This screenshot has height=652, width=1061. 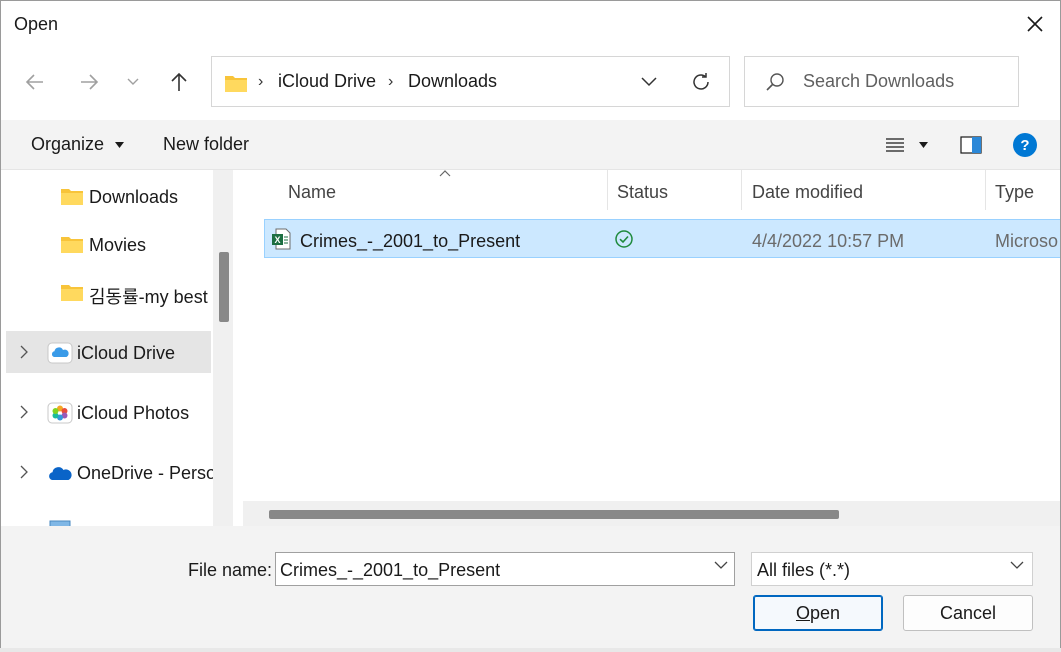 I want to click on back-button, so click(x=35, y=82).